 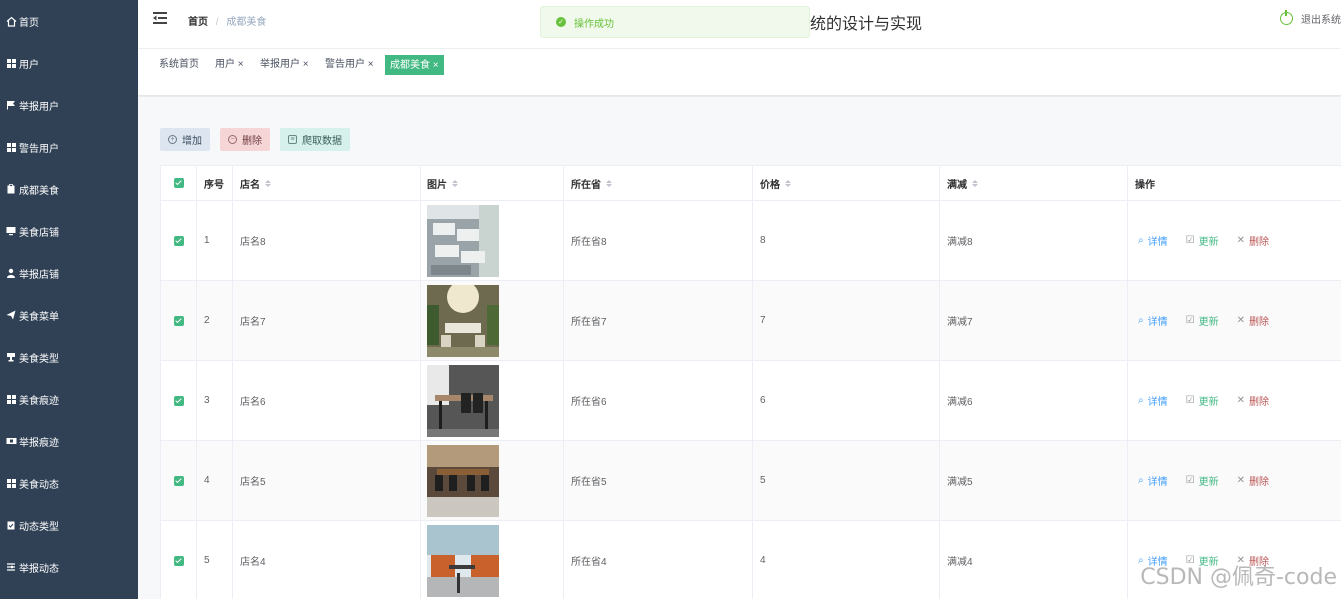 I want to click on tag-home: 系统首页, so click(x=179, y=65).